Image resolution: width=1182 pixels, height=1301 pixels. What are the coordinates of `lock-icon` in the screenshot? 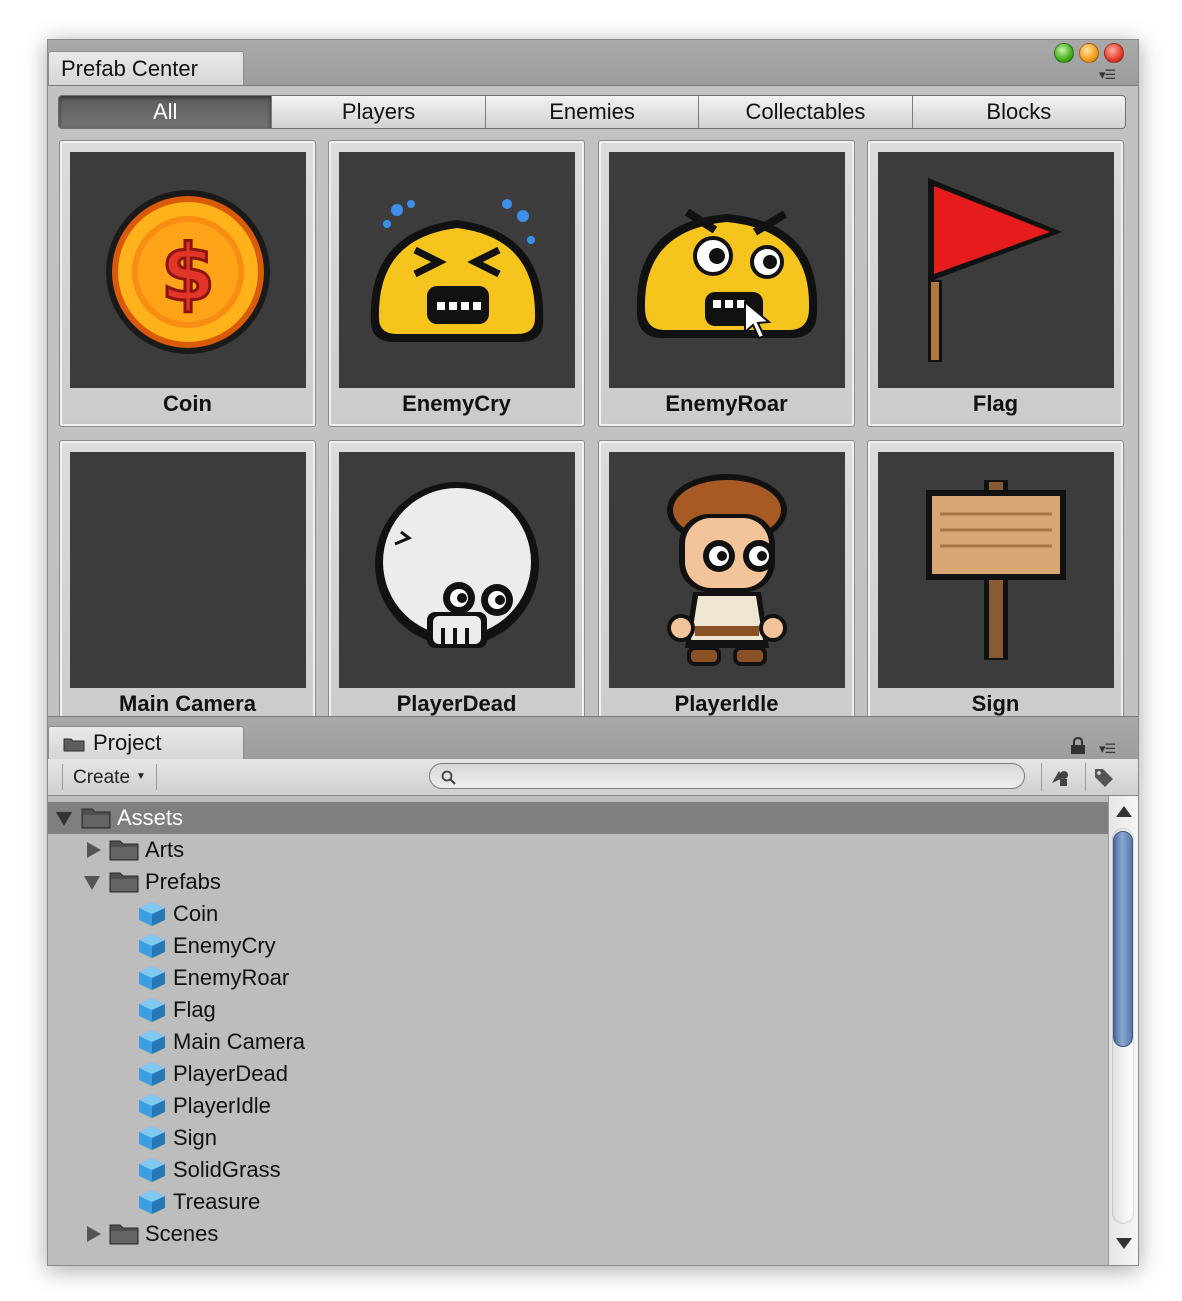 It's located at (1078, 746).